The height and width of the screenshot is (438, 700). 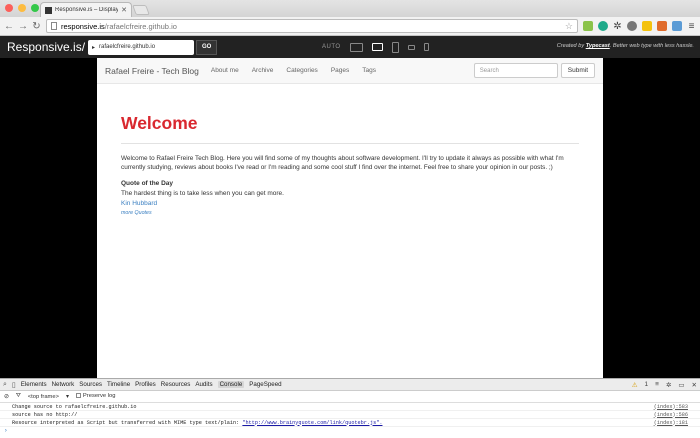 I want to click on preserve-log-checkbox: Preserve log, so click(x=95, y=396).